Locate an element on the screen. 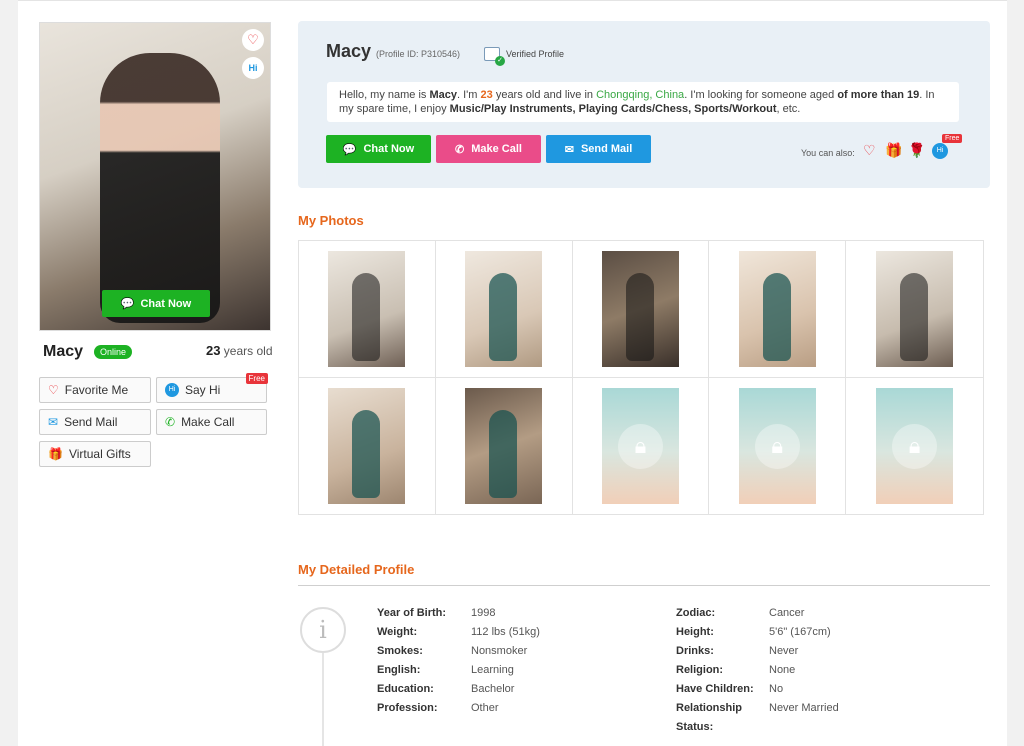 This screenshot has height=746, width=1024. bio-part: . I'm is located at coordinates (469, 95).